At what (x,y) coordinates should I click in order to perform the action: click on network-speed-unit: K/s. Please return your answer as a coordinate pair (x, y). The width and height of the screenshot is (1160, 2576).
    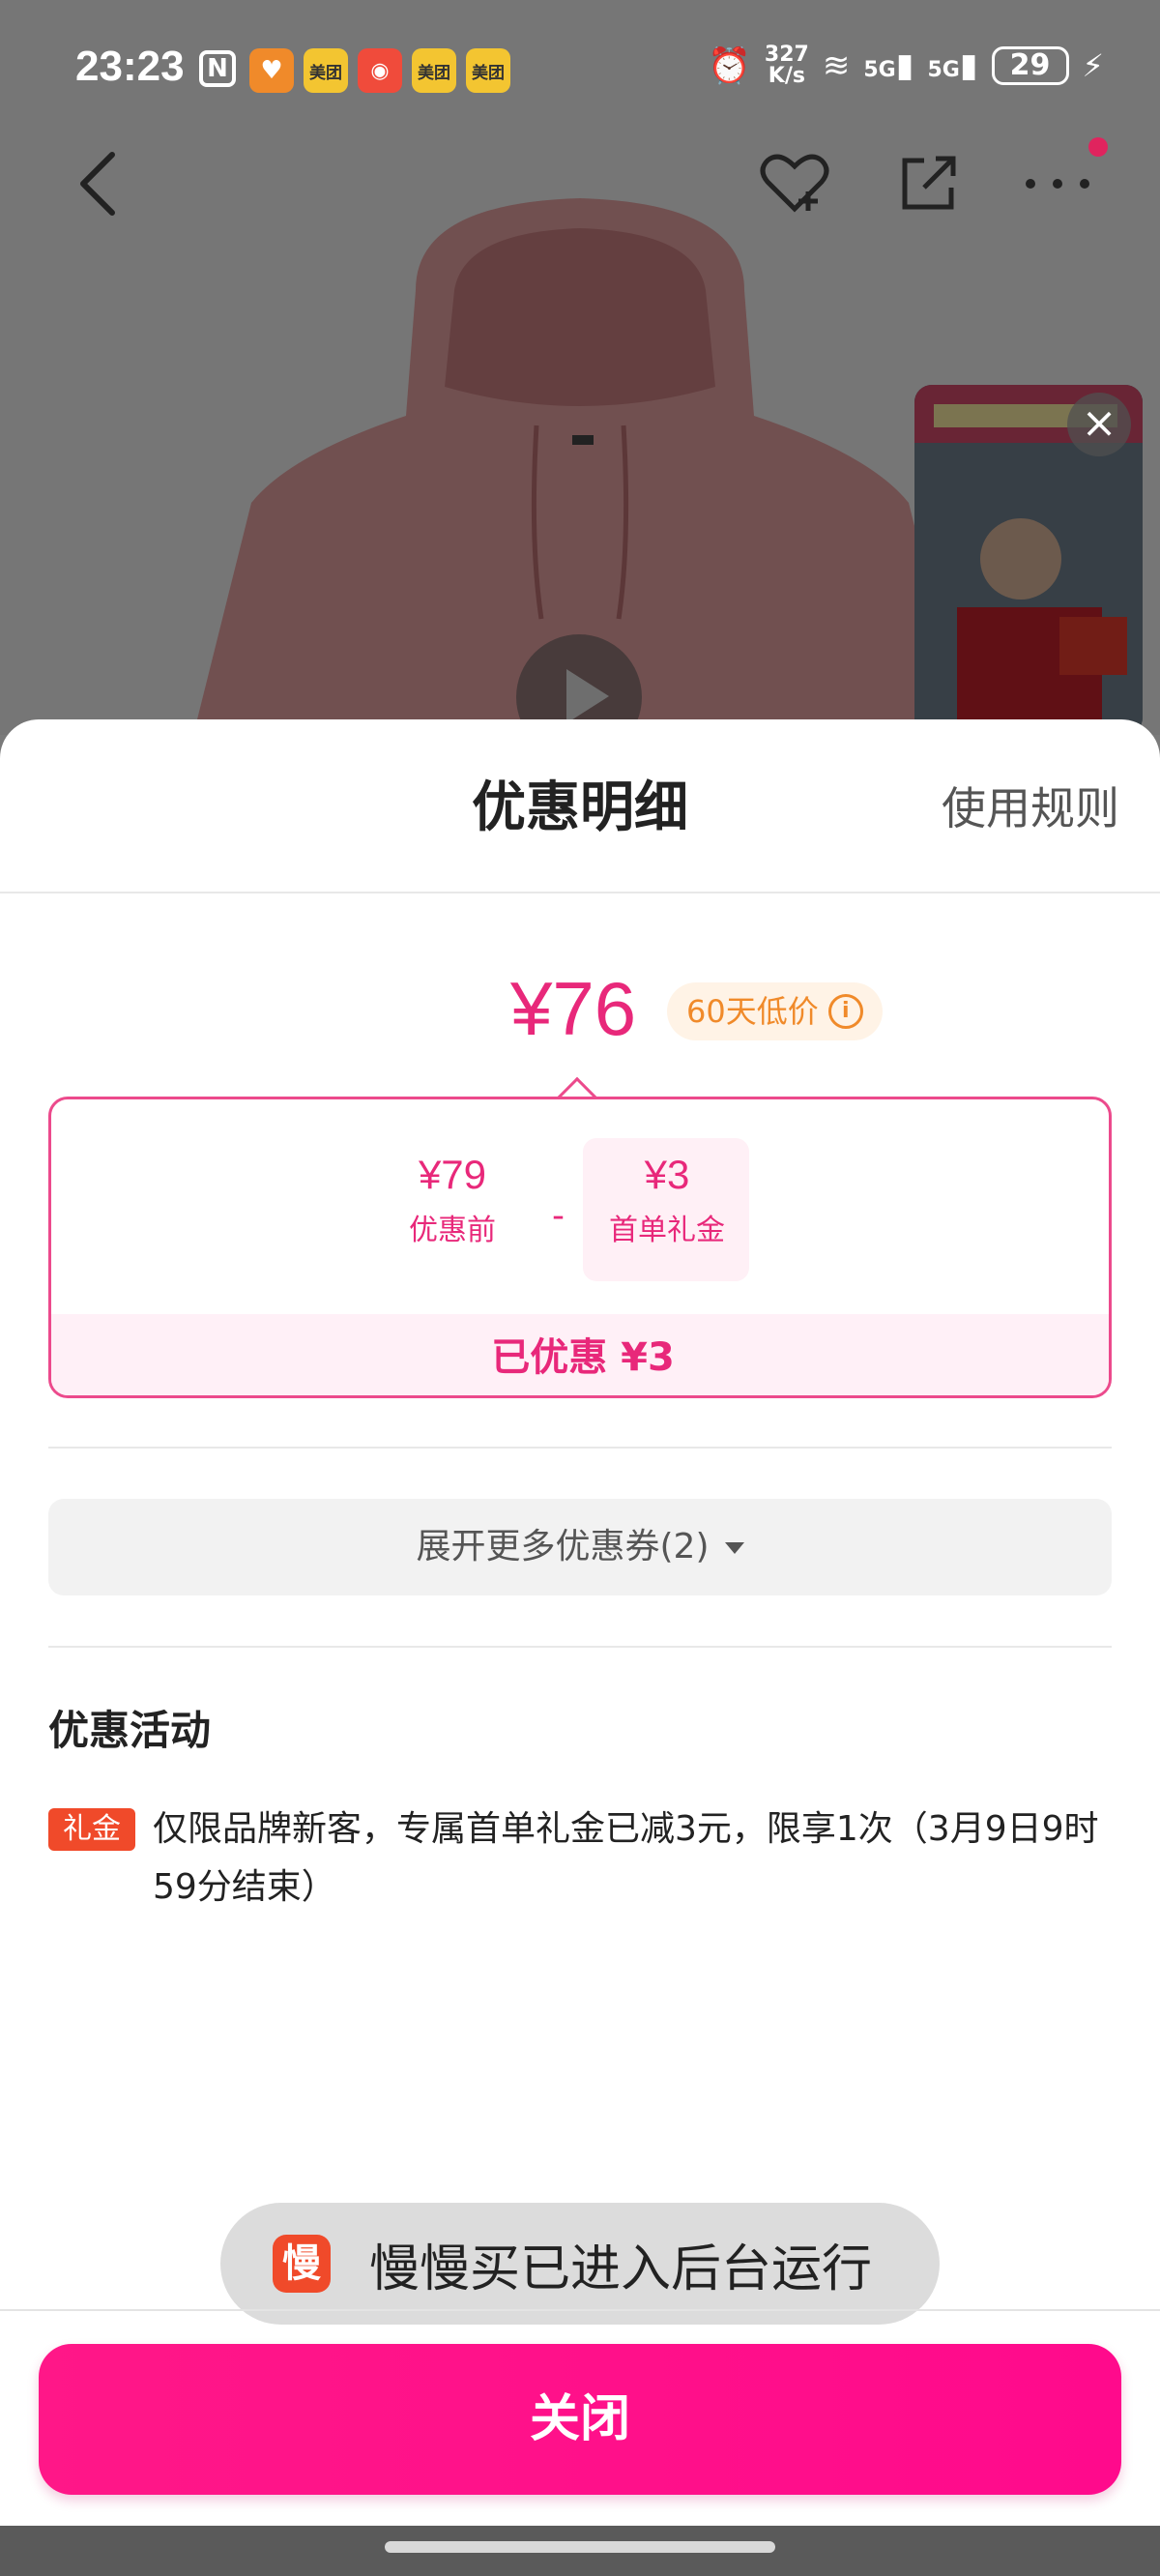
    Looking at the image, I should click on (786, 76).